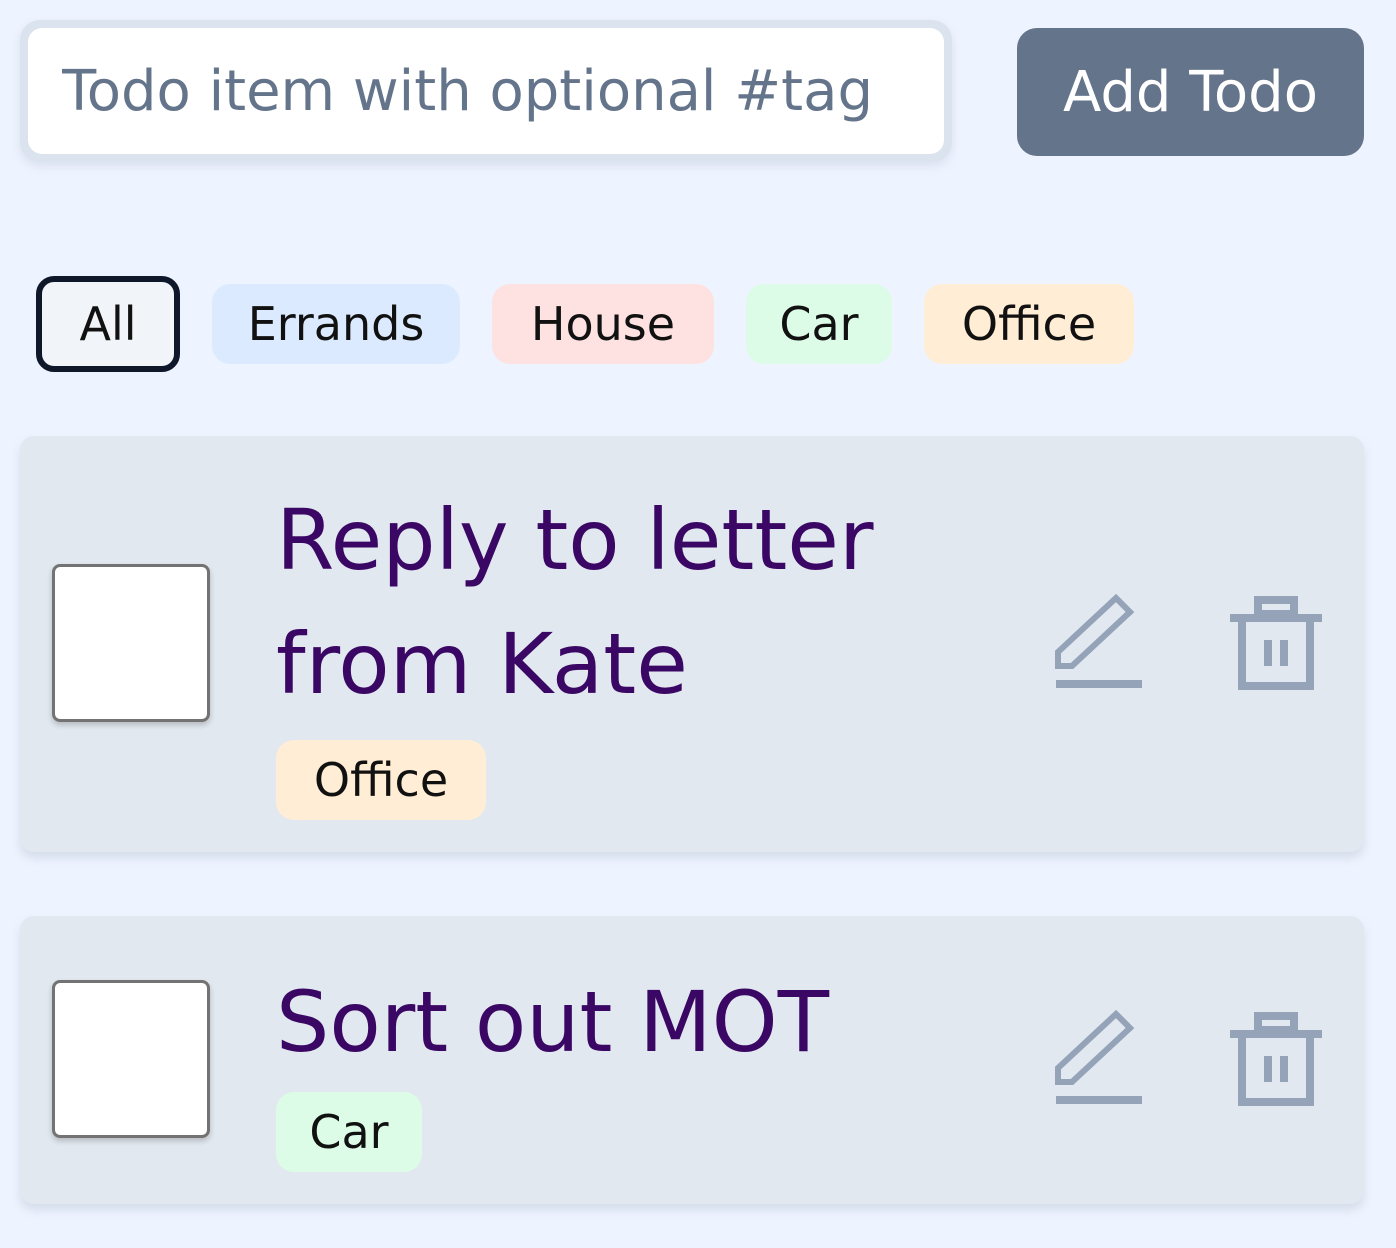  I want to click on todo-text: Reply to letter from Kate, so click(575, 602).